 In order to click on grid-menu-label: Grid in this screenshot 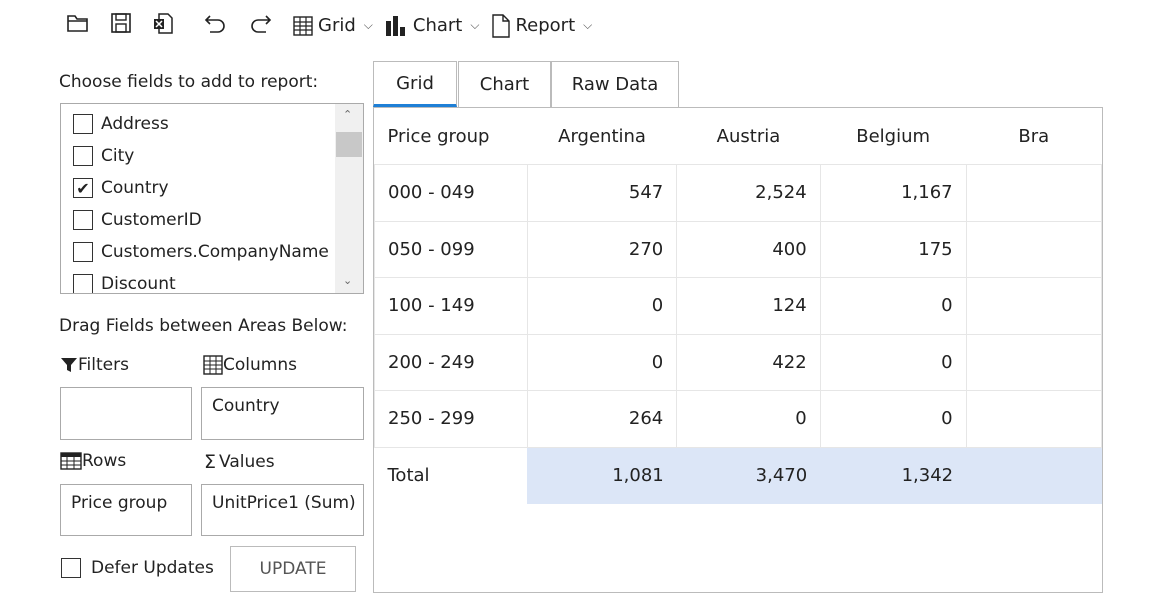, I will do `click(337, 25)`.